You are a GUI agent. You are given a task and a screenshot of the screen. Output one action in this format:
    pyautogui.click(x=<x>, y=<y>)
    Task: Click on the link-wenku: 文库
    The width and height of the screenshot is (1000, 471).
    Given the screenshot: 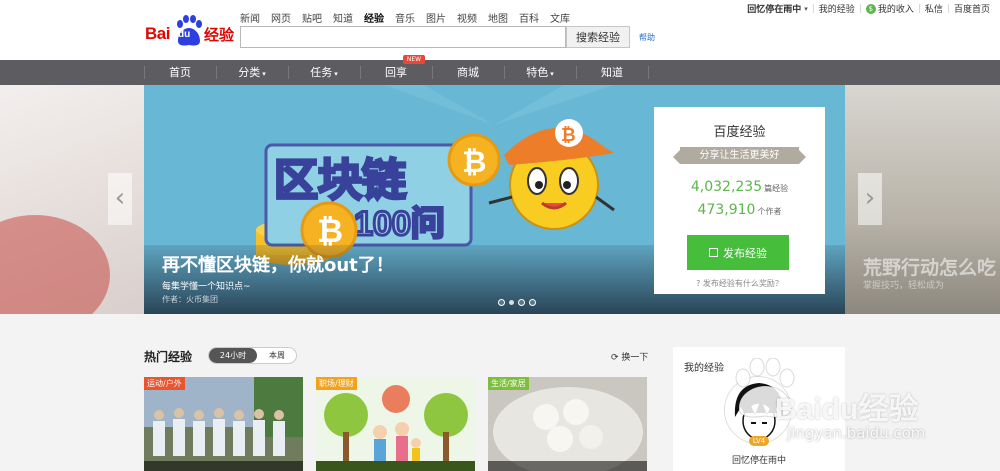 What is the action you would take?
    pyautogui.click(x=560, y=17)
    